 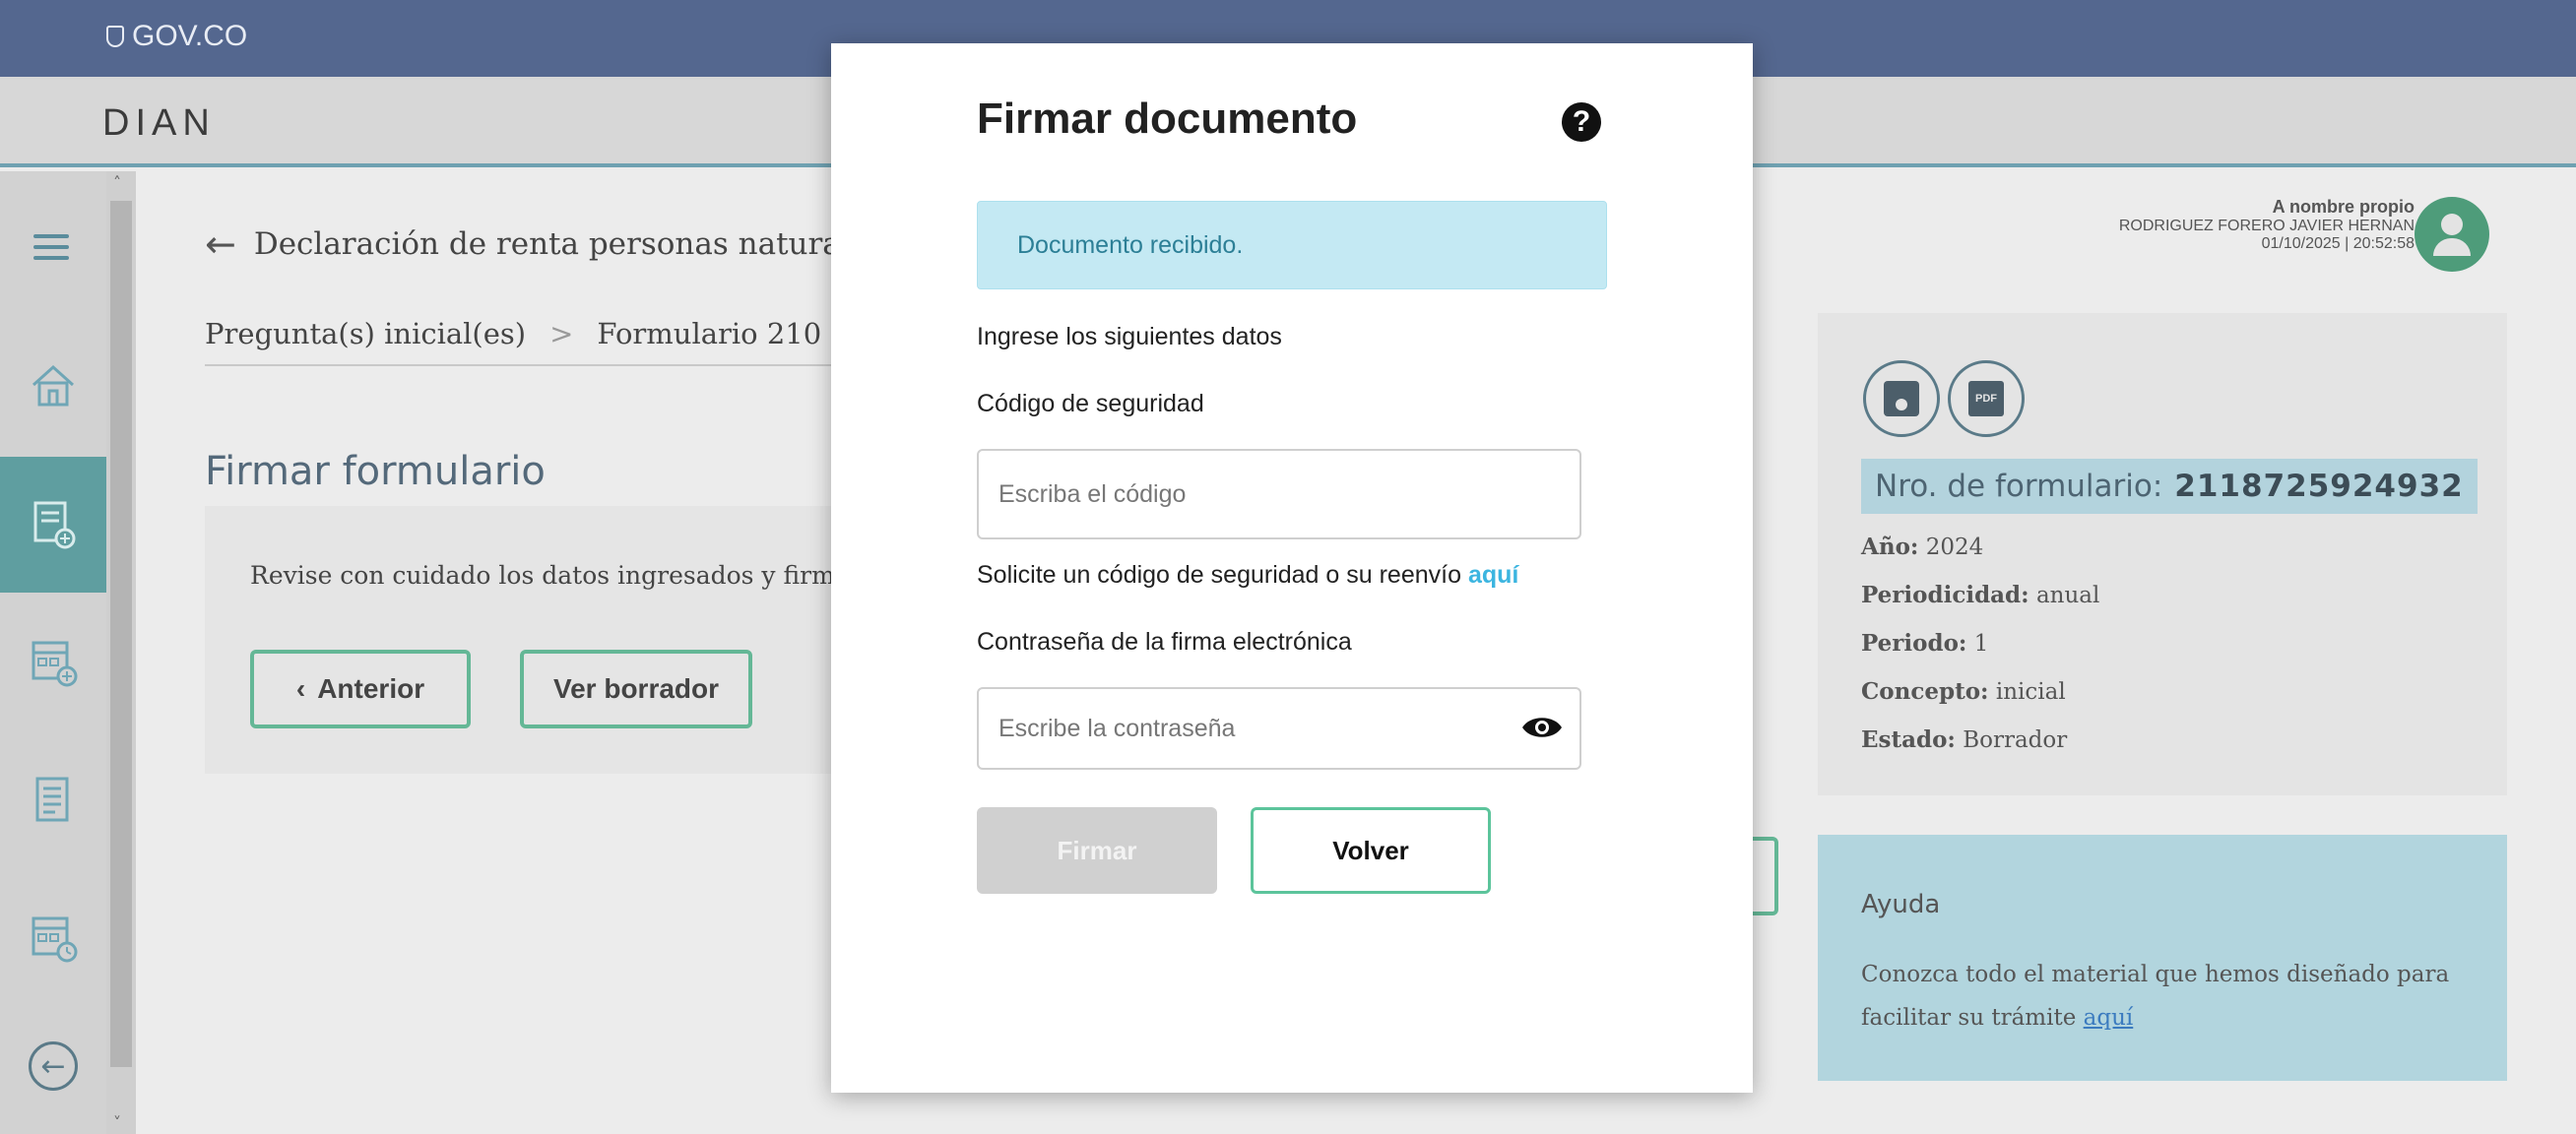 What do you see at coordinates (1279, 728) in the screenshot?
I see `password-input` at bounding box center [1279, 728].